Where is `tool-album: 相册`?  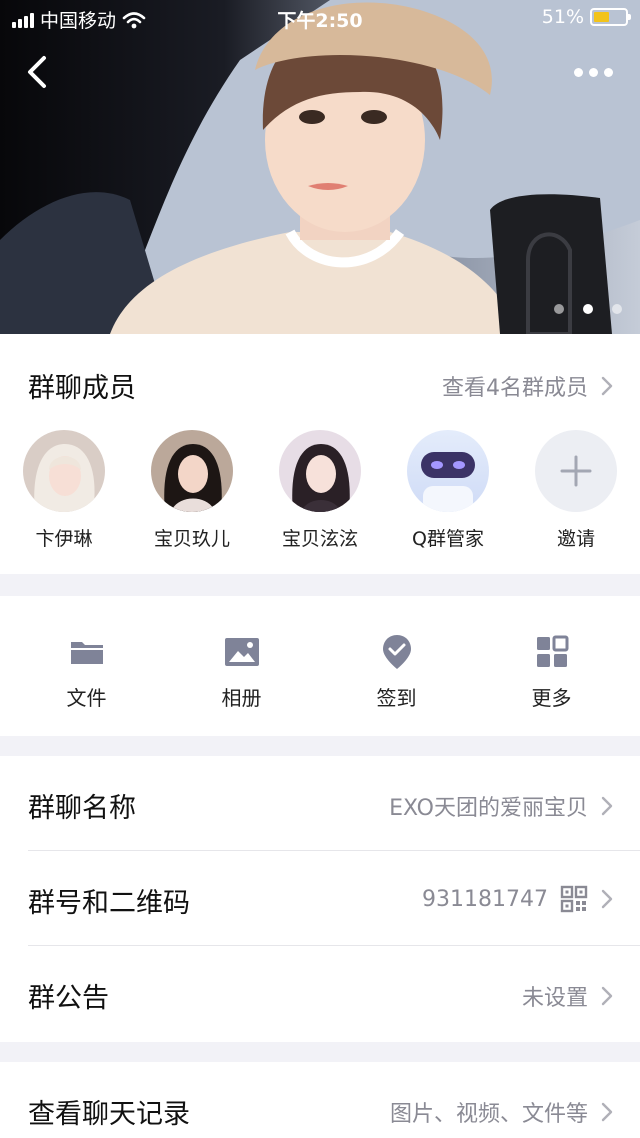 tool-album: 相册 is located at coordinates (241, 671).